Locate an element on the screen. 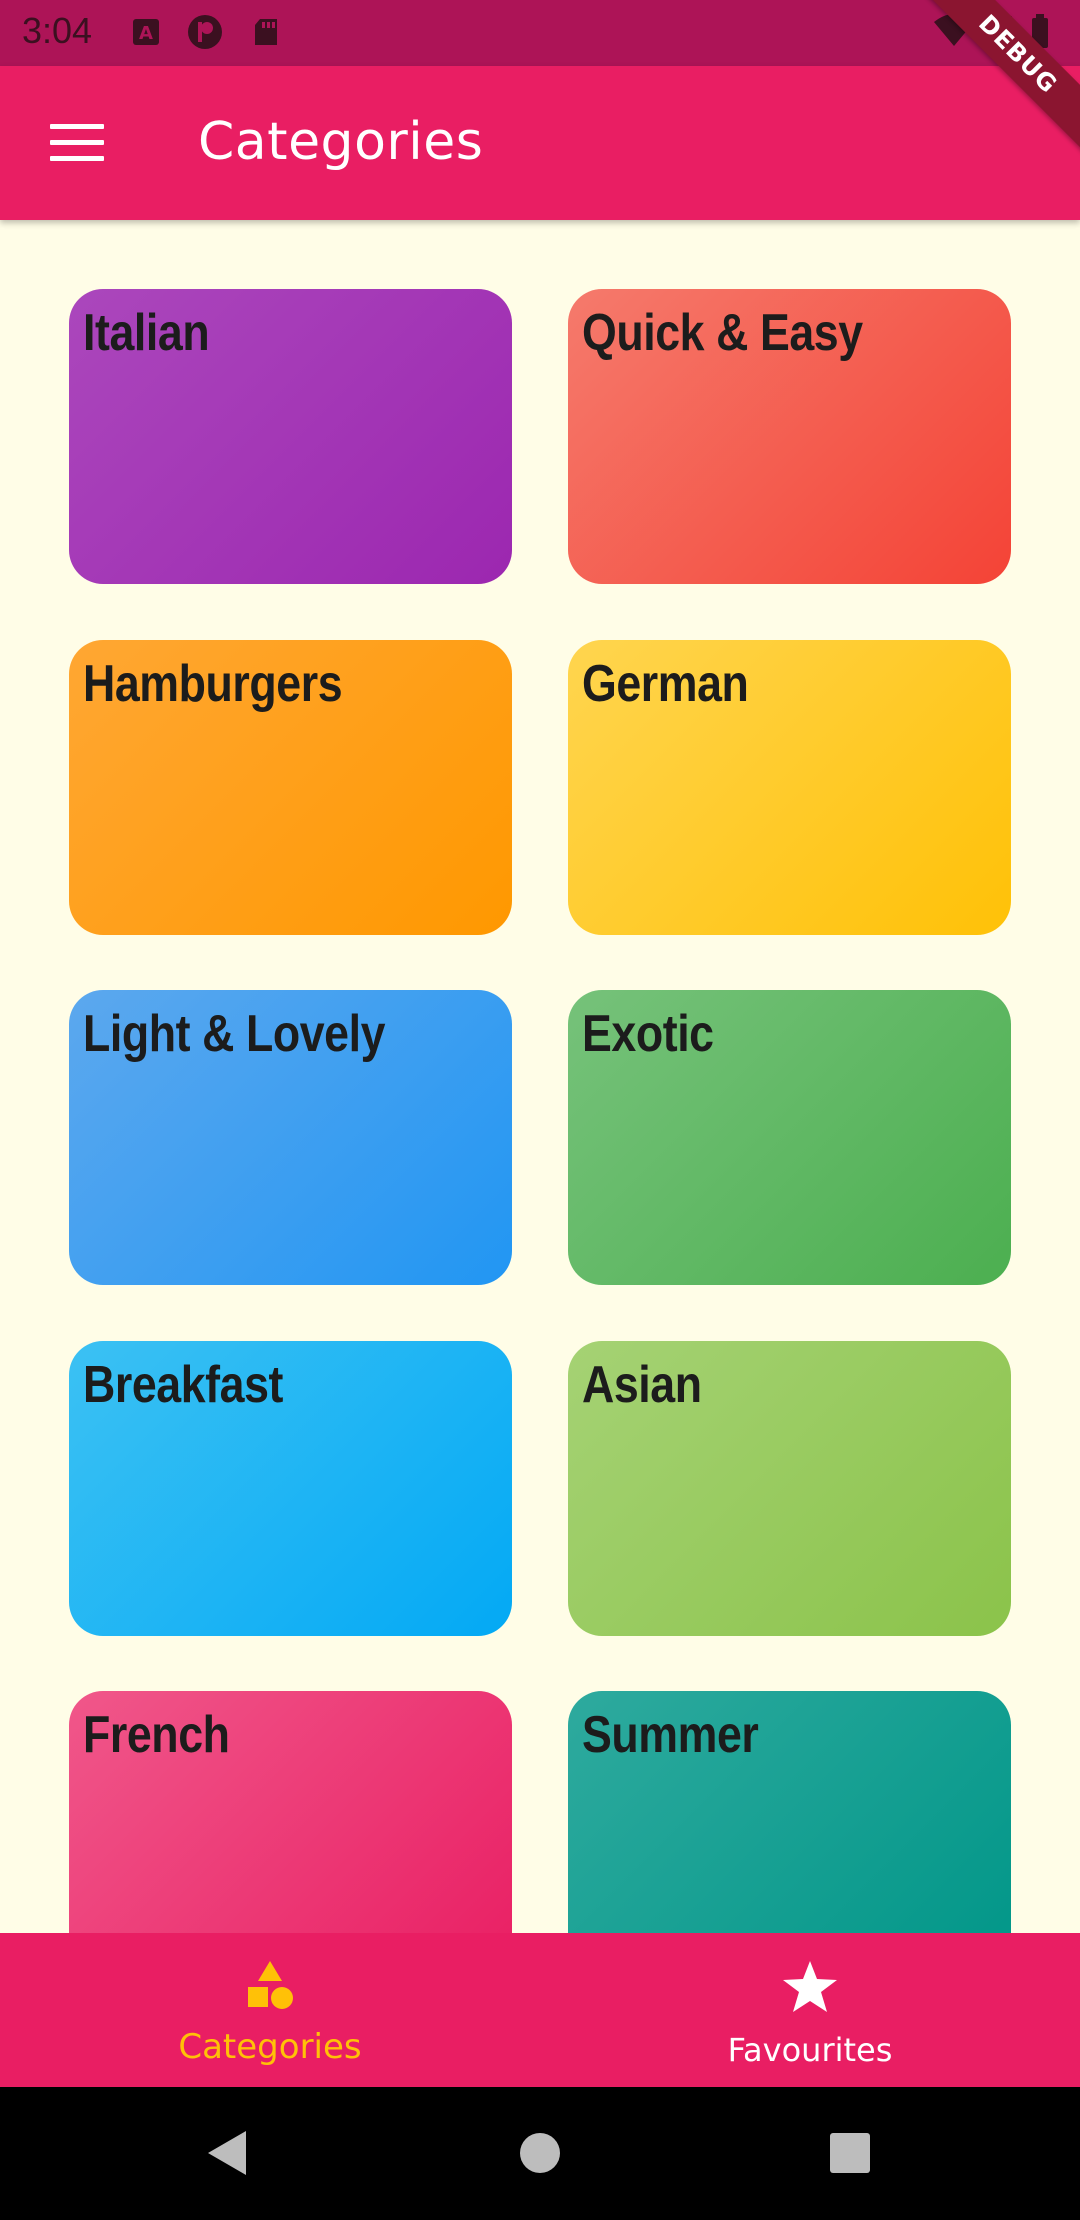 Image resolution: width=1080 pixels, height=2220 pixels. recents-icon is located at coordinates (850, 2153).